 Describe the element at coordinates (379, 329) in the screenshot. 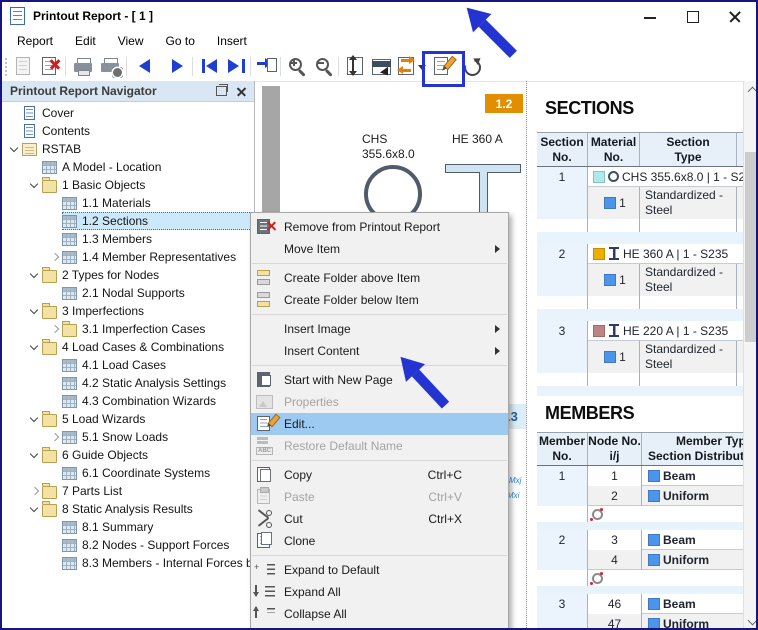

I see `menu-item-insert-image: Insert Image` at that location.